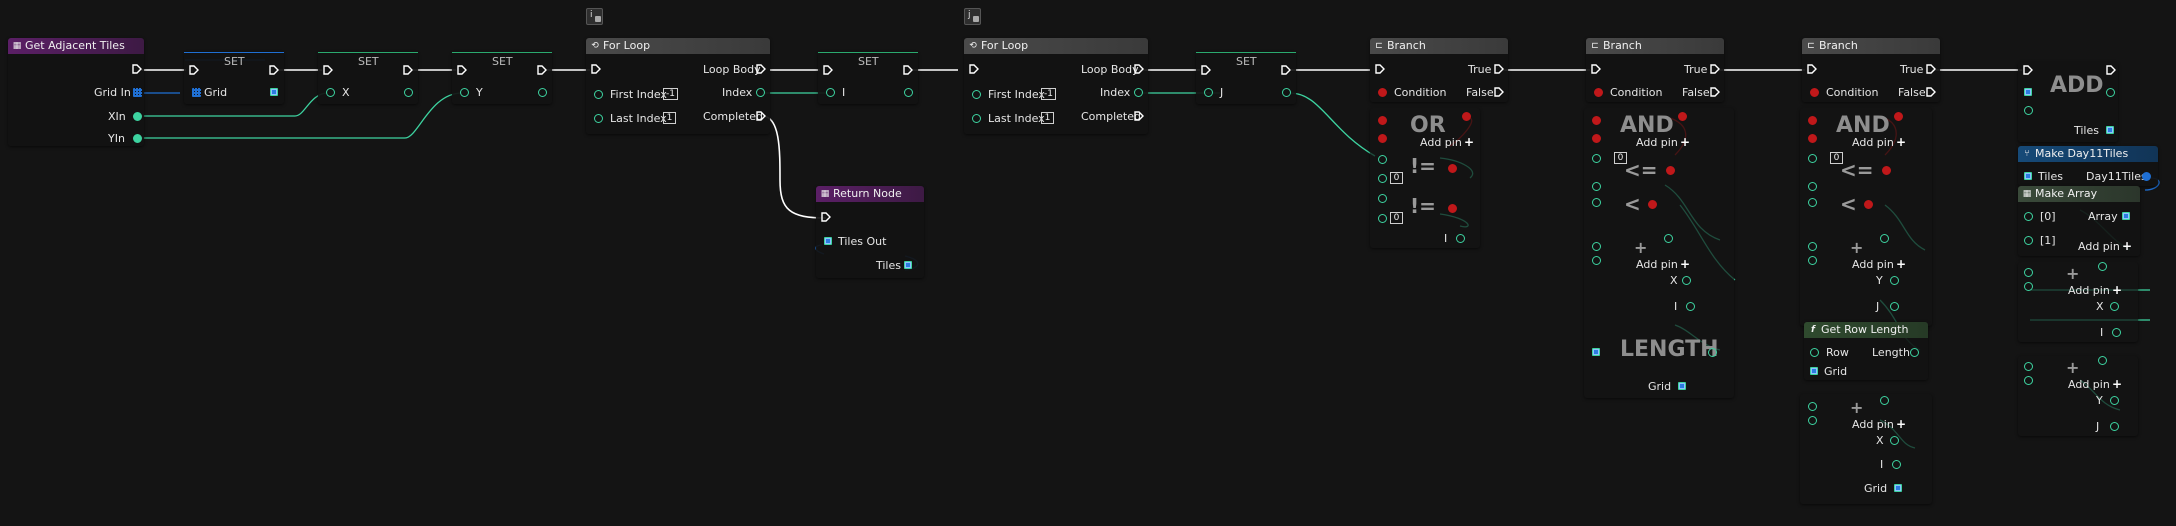 The height and width of the screenshot is (526, 2176). Describe the element at coordinates (1596, 158) in the screenshot. I see `lte-in-pin-a` at that location.